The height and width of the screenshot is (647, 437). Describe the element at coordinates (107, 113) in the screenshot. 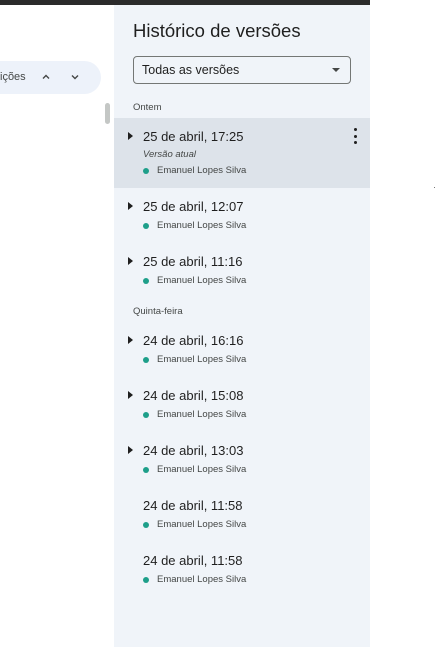

I see `document-scrollbar` at that location.